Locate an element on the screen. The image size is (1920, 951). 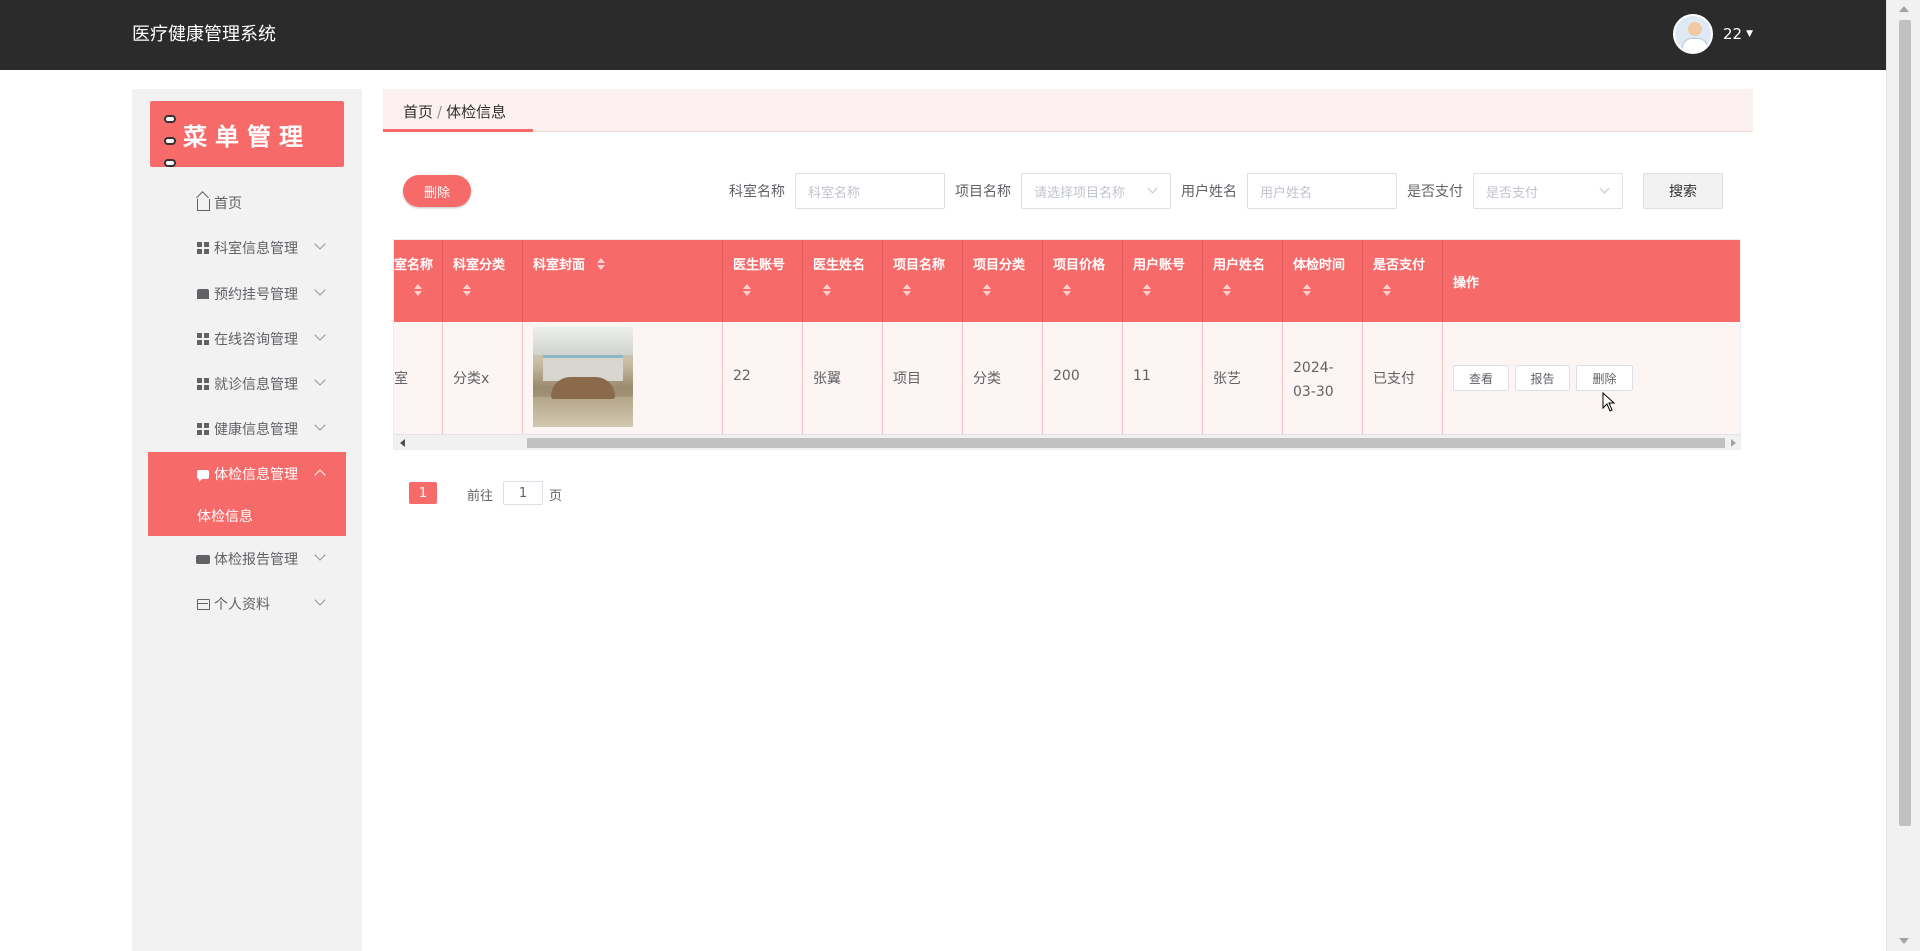
menu-banner: 菜单管理 is located at coordinates (247, 134).